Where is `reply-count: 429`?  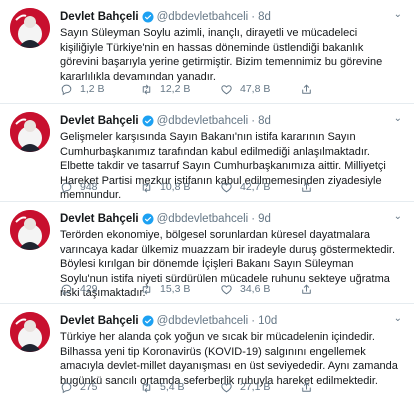
reply-count: 429 is located at coordinates (89, 289).